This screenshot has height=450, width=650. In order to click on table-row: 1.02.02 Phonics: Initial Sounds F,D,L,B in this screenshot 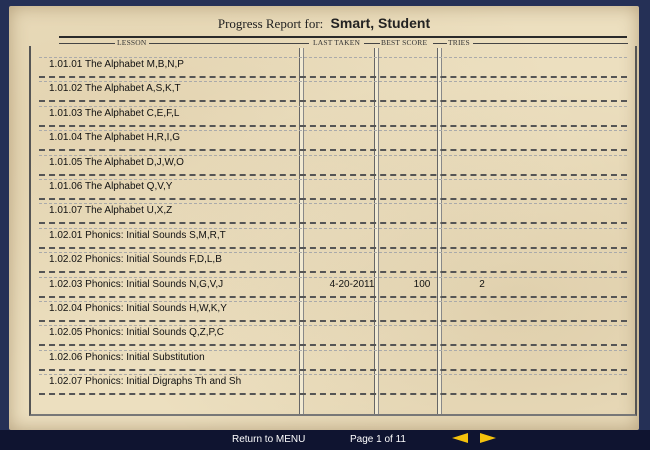, I will do `click(333, 261)`.